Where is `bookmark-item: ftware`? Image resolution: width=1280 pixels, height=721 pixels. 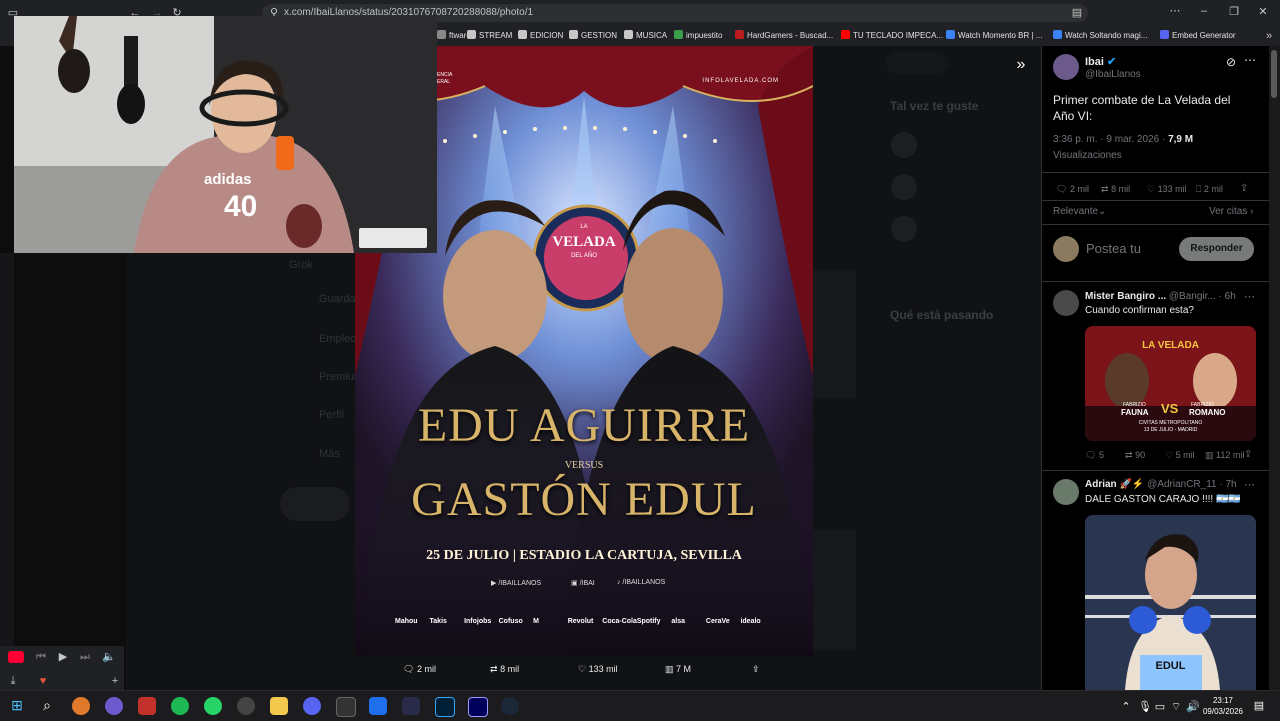 bookmark-item: ftware is located at coordinates (454, 36).